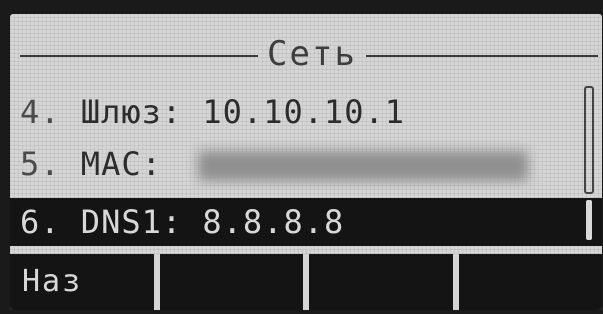  What do you see at coordinates (363, 166) in the screenshot?
I see `redacted-mac-value` at bounding box center [363, 166].